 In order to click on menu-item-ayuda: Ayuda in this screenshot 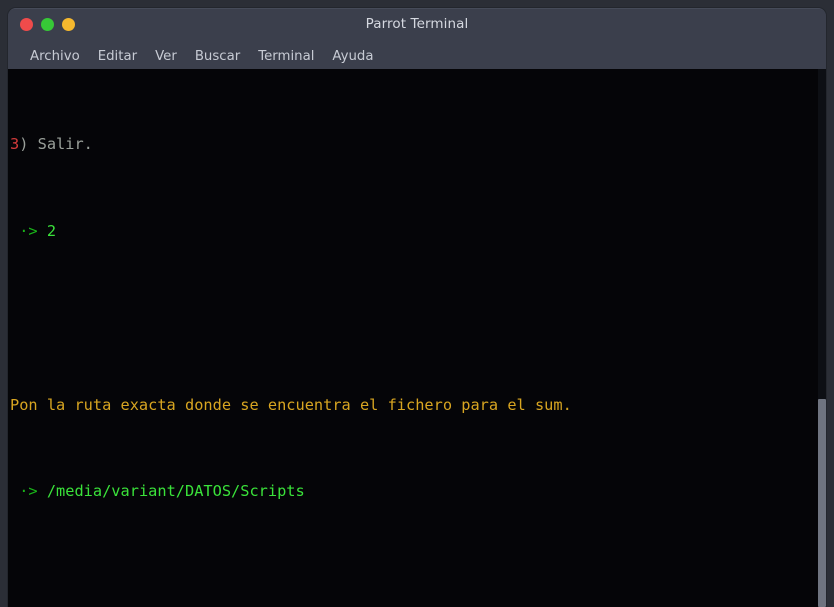, I will do `click(352, 57)`.